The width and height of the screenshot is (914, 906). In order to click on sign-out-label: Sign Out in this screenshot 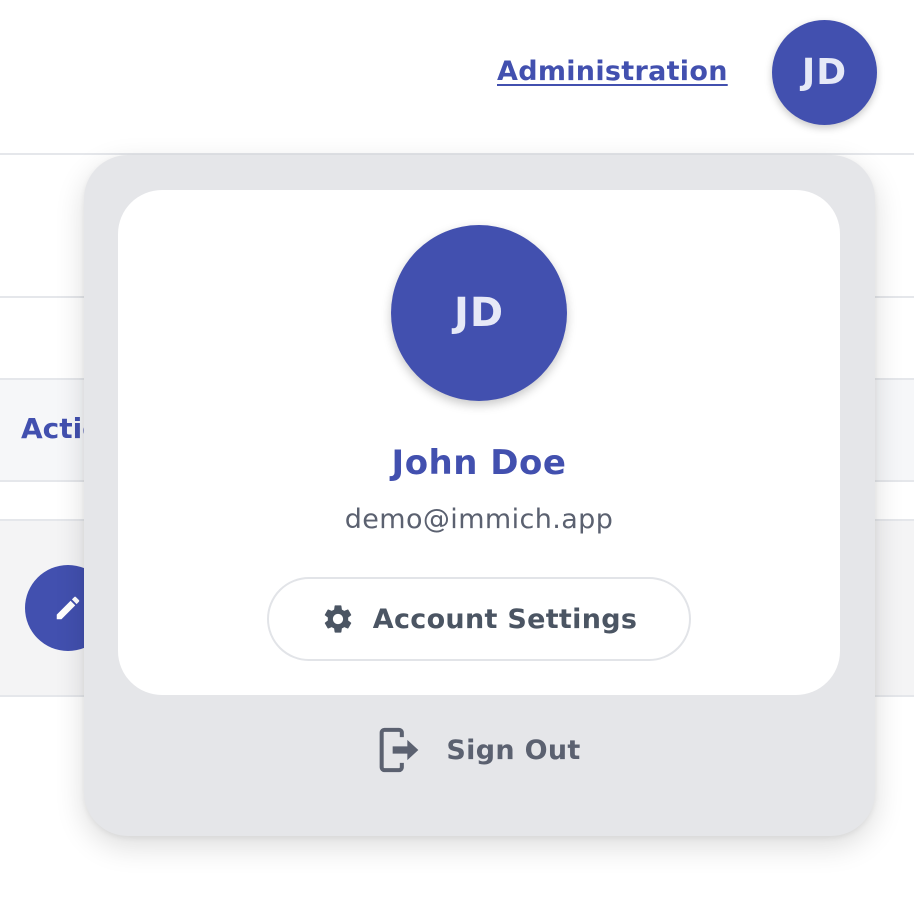, I will do `click(513, 750)`.